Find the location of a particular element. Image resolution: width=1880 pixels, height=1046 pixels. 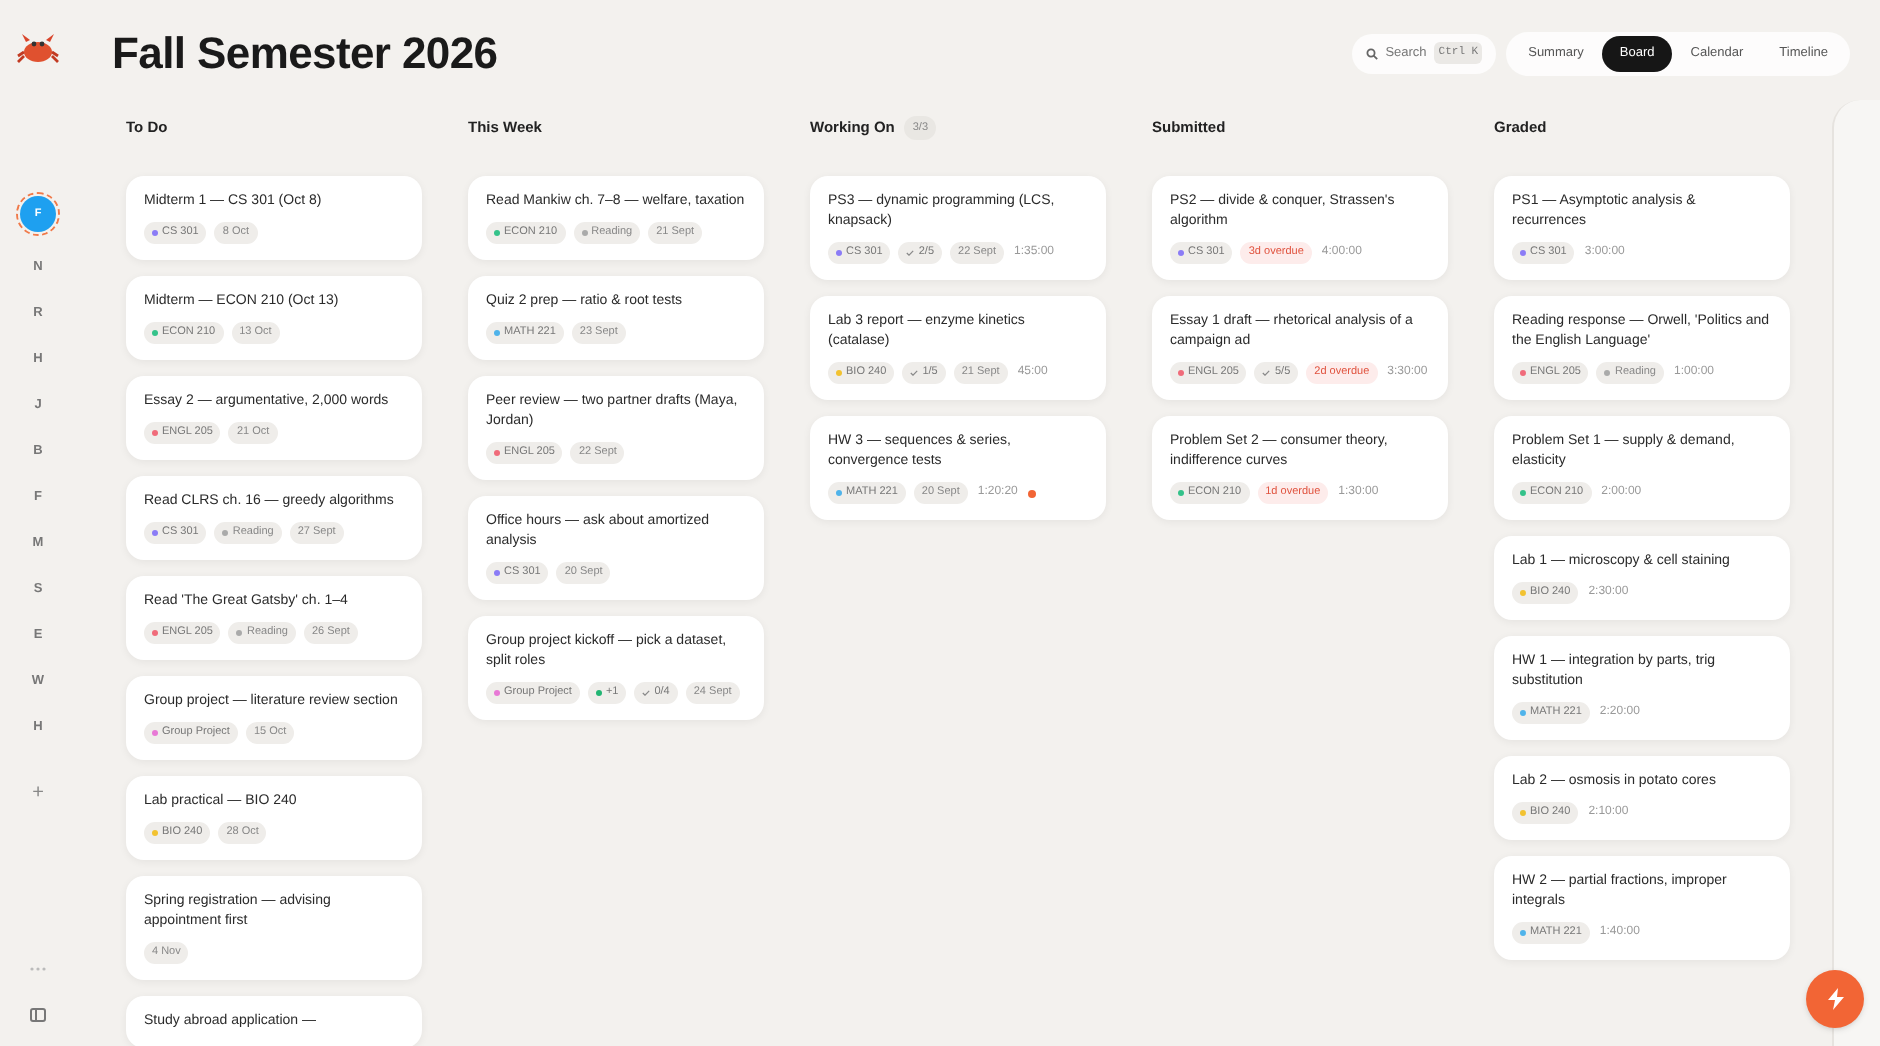

search-icon is located at coordinates (1371, 53).